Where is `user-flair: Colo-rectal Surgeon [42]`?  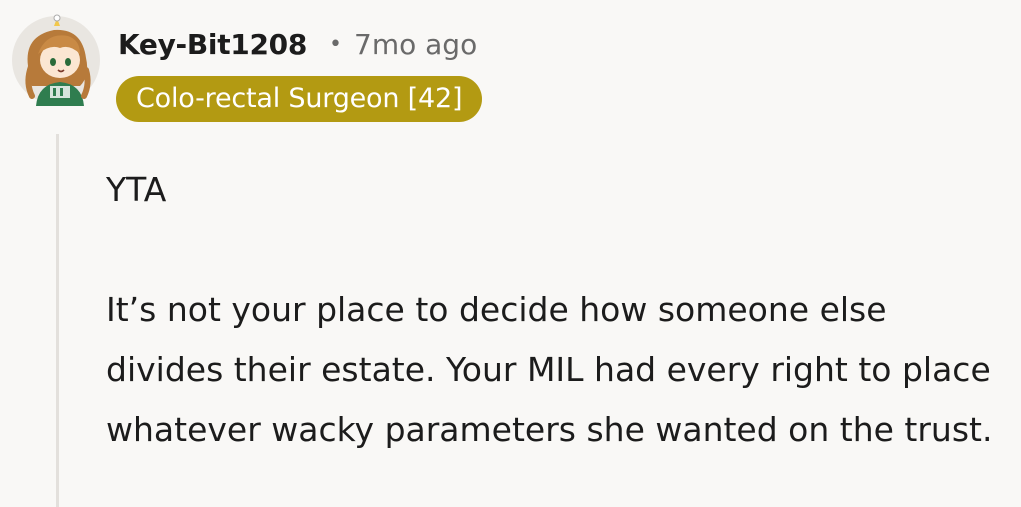
user-flair: Colo-rectal Surgeon [42] is located at coordinates (299, 99).